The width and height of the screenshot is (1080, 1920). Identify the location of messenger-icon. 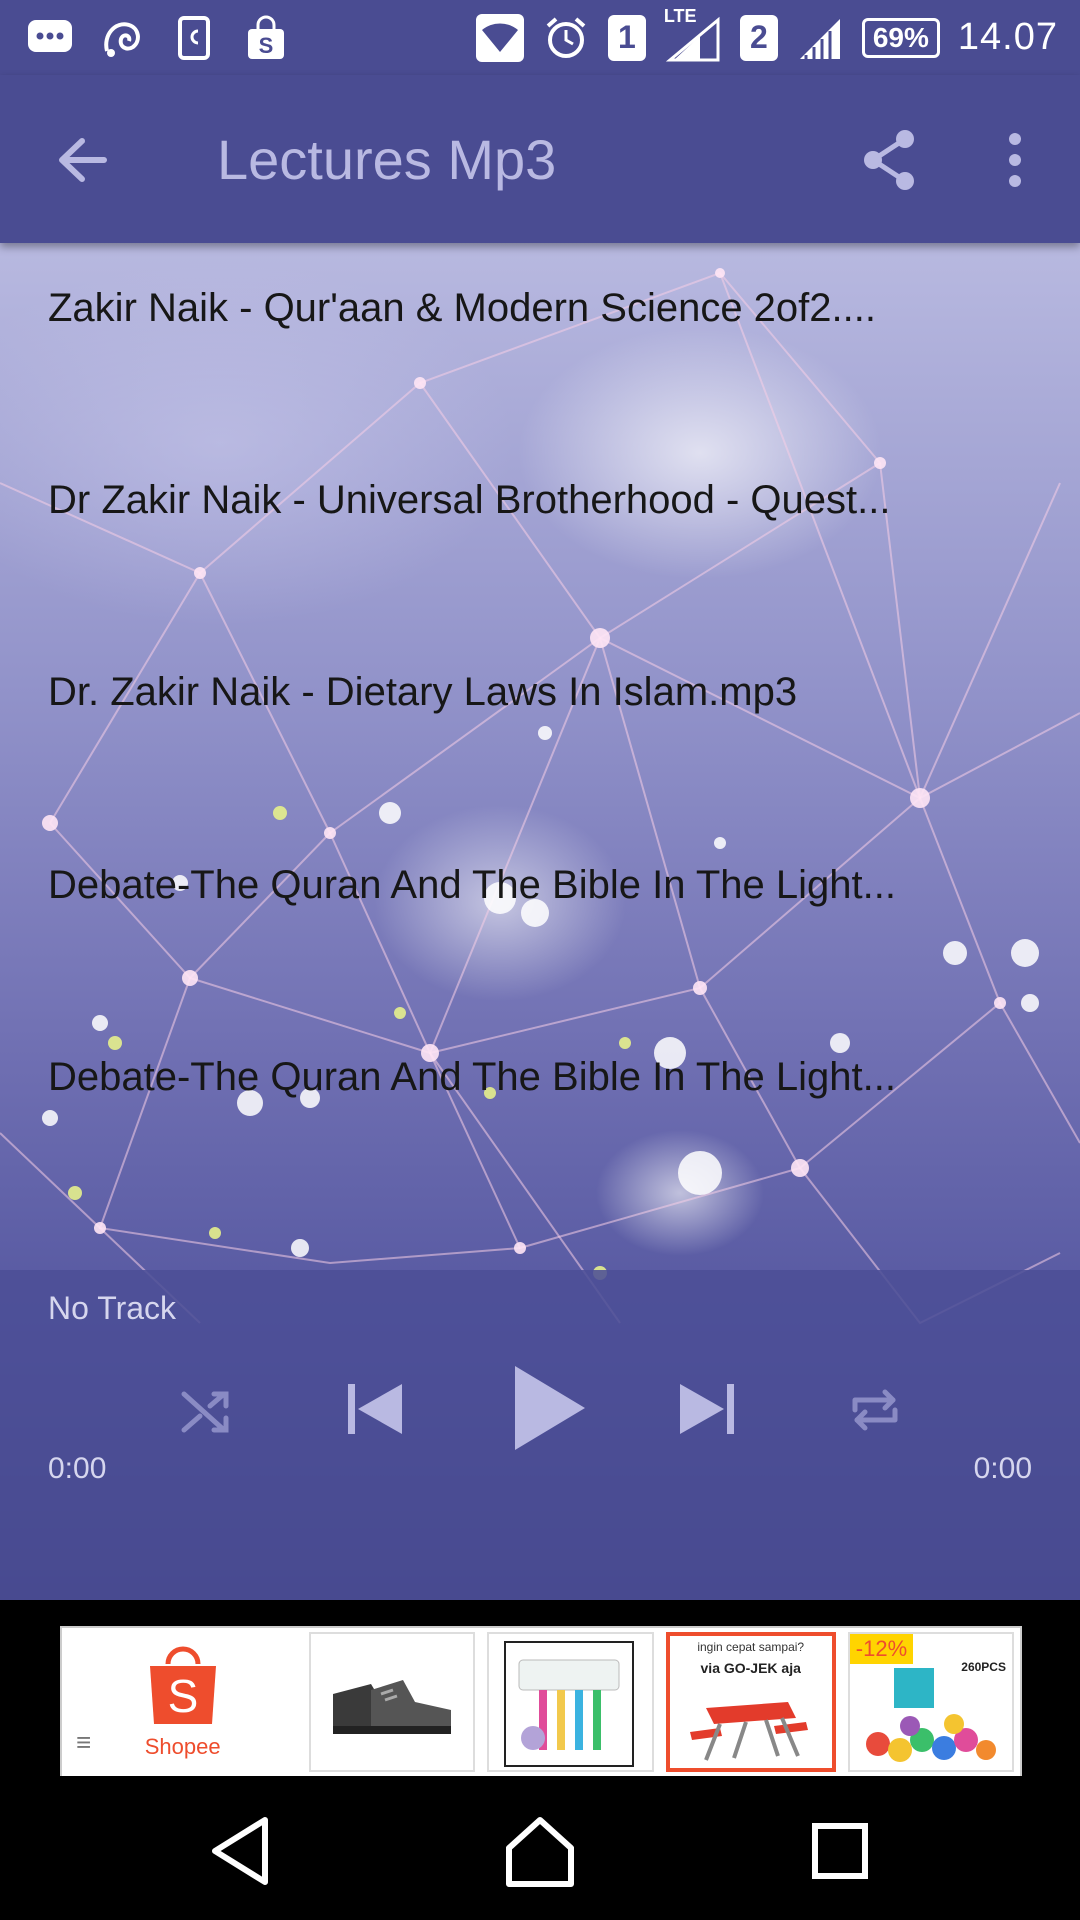
(50, 38).